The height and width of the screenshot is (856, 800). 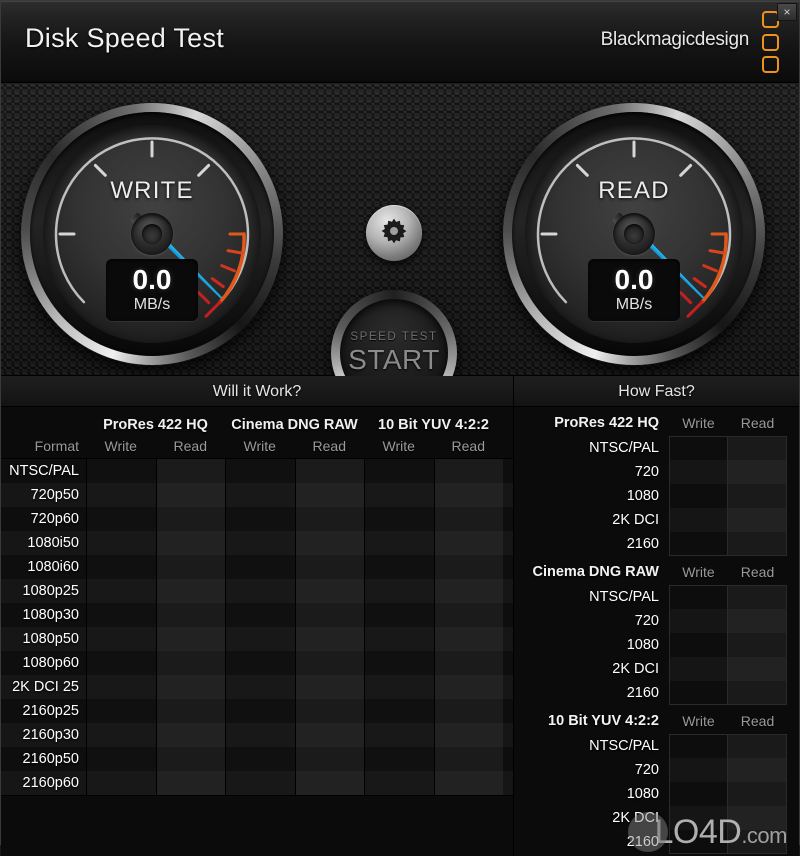 What do you see at coordinates (45, 687) in the screenshot?
I see `format-label: 2K DCI 25` at bounding box center [45, 687].